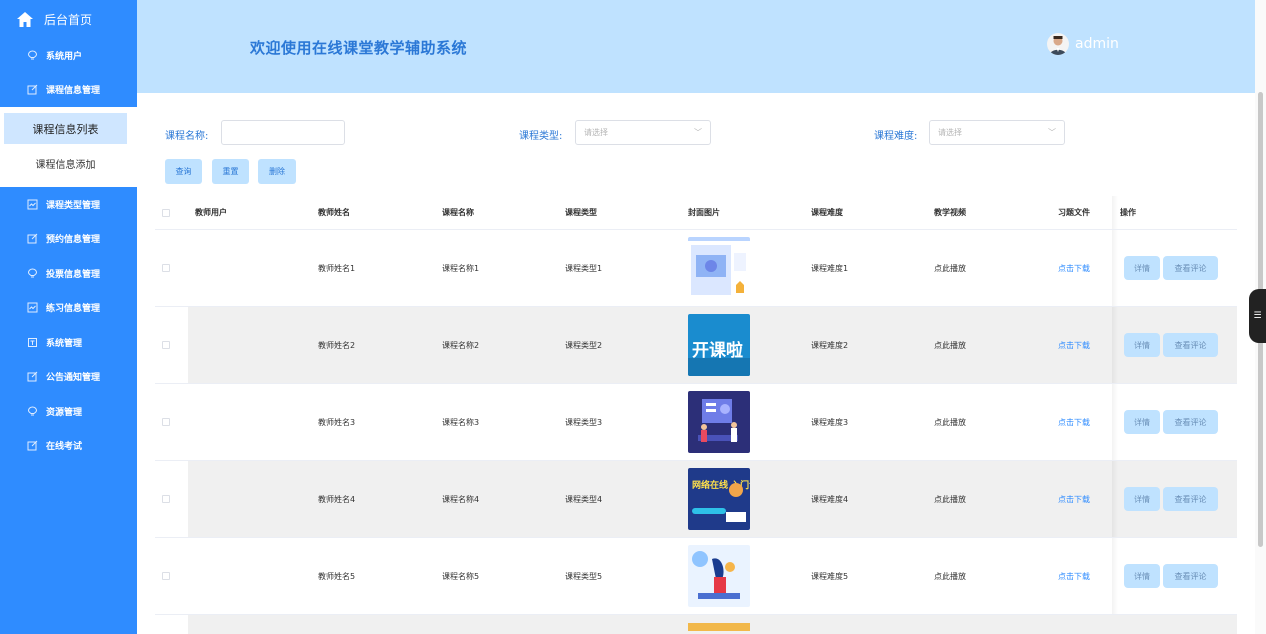 The image size is (1266, 634). I want to click on sidebar-item-exercise: 练习信息管理, so click(68, 308).